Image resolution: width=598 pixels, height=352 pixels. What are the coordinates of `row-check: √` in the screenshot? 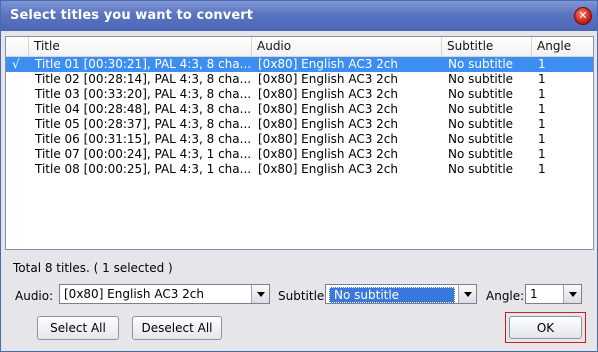 It's located at (20, 64).